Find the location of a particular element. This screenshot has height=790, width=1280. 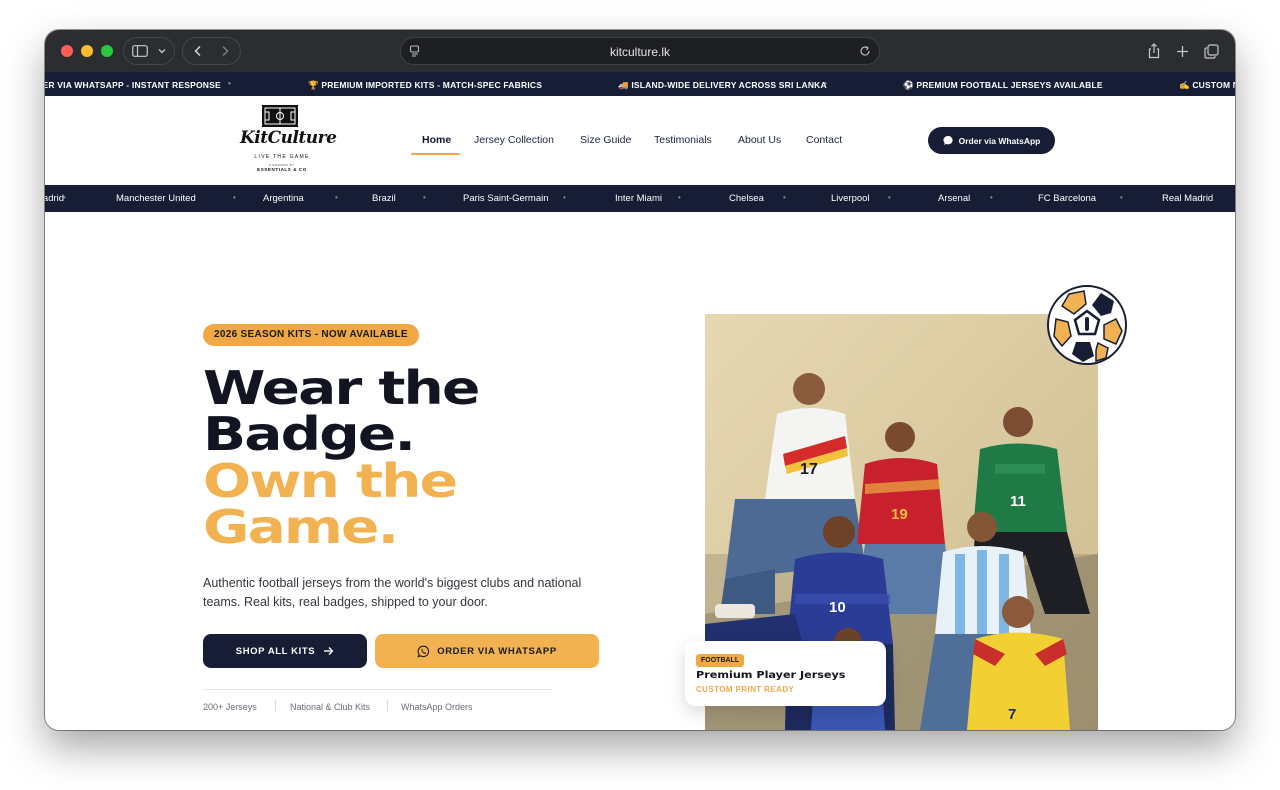

announcement-item: ✍ CUSTOM NAME is located at coordinates (1207, 85).